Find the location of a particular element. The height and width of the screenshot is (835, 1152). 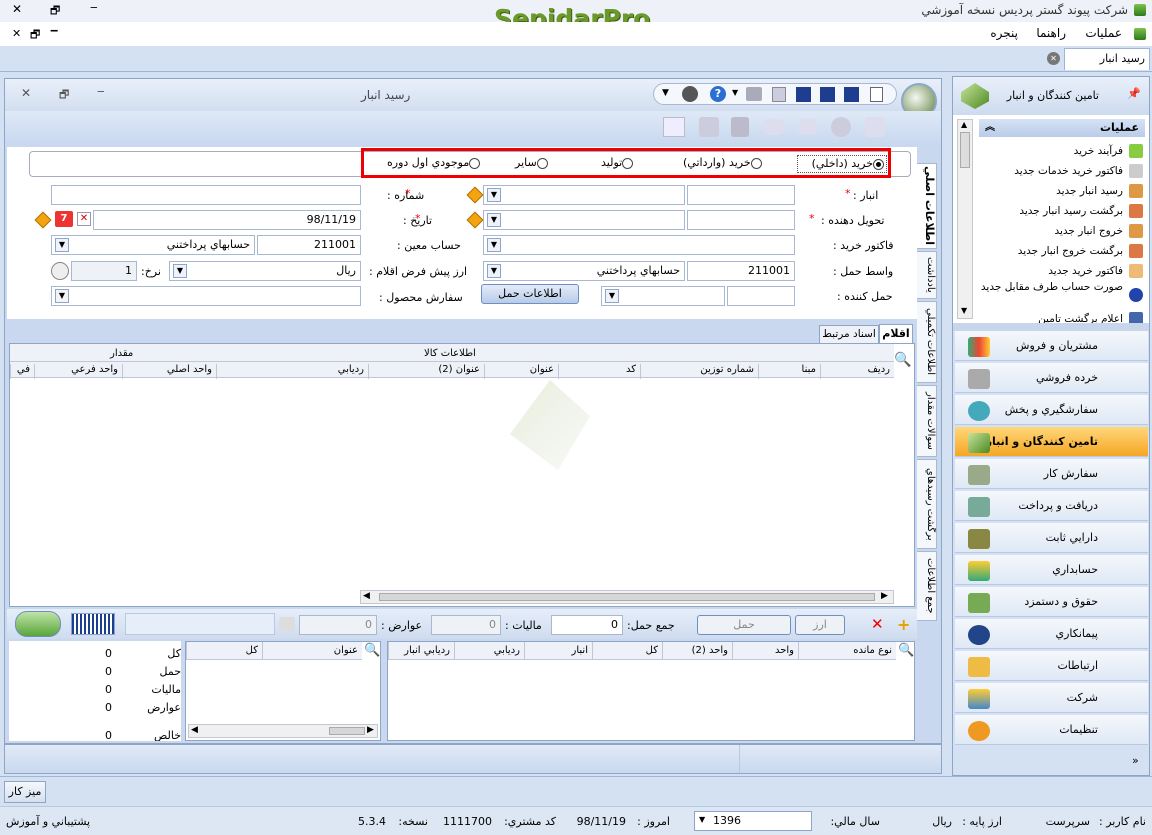

module-settings: تنظيمات is located at coordinates (1051, 730).